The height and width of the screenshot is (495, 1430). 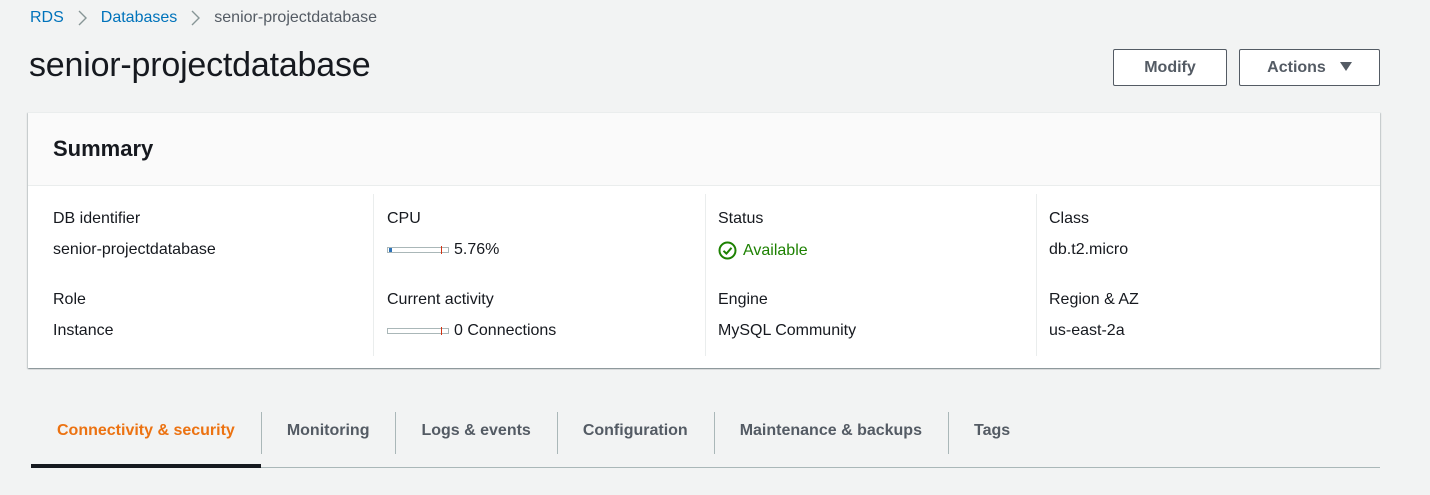 I want to click on tab-monitoring: Monitoring, so click(x=328, y=436).